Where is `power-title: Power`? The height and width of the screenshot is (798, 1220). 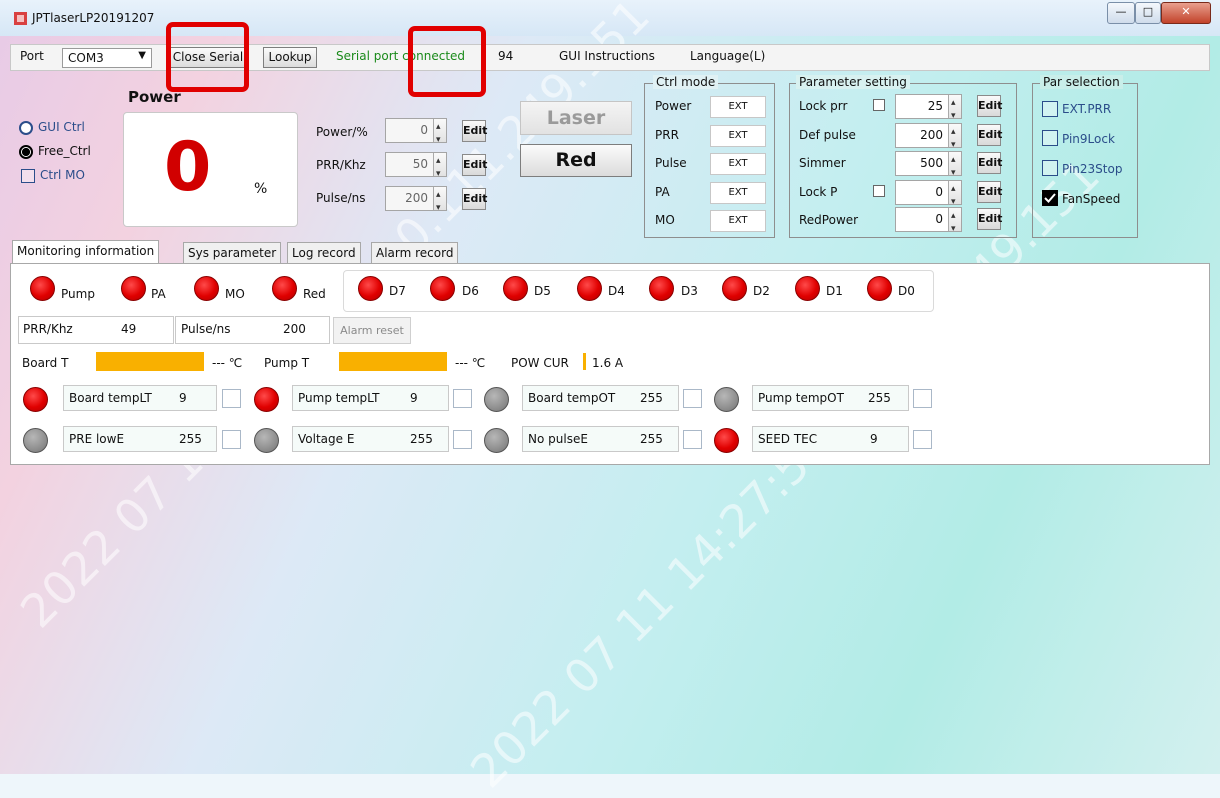 power-title: Power is located at coordinates (154, 97).